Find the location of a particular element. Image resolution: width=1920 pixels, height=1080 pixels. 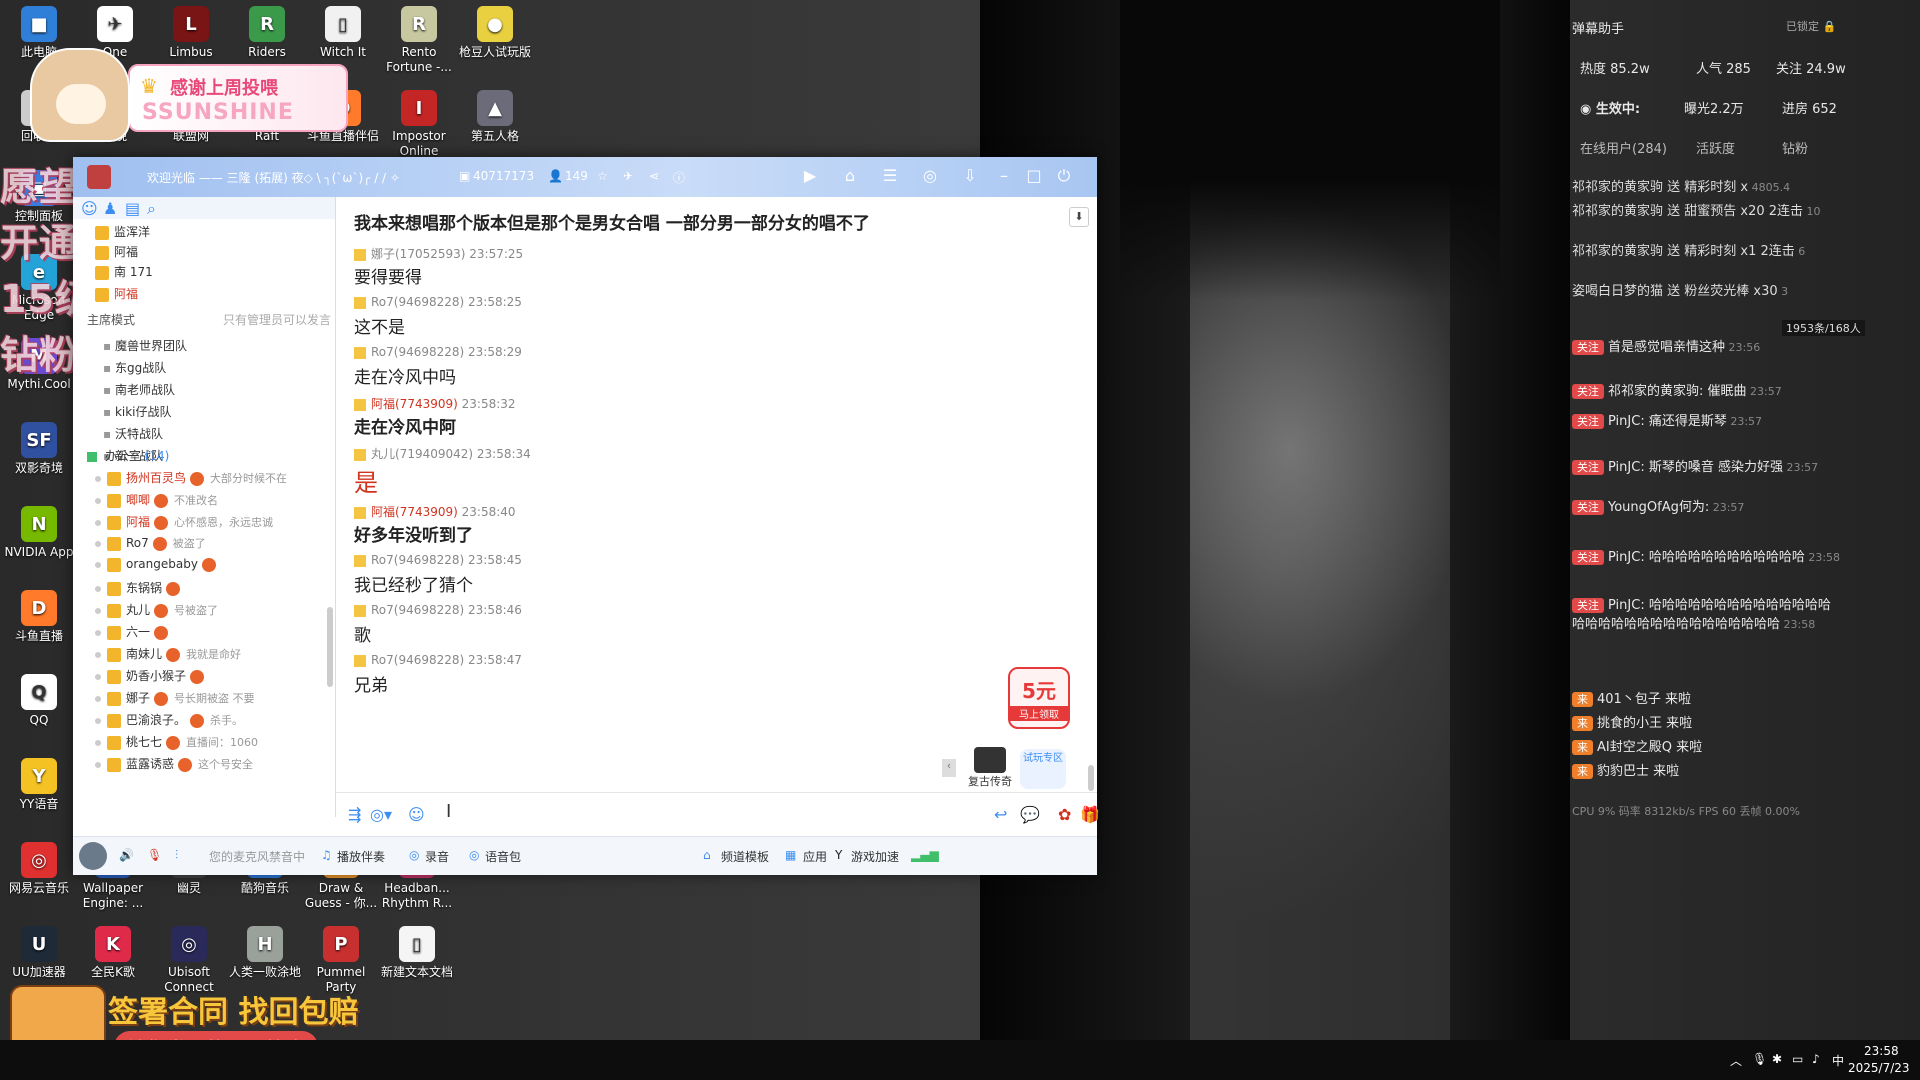

desktop-icon-left-8: ◎ 网易云音乐 is located at coordinates (39, 869).